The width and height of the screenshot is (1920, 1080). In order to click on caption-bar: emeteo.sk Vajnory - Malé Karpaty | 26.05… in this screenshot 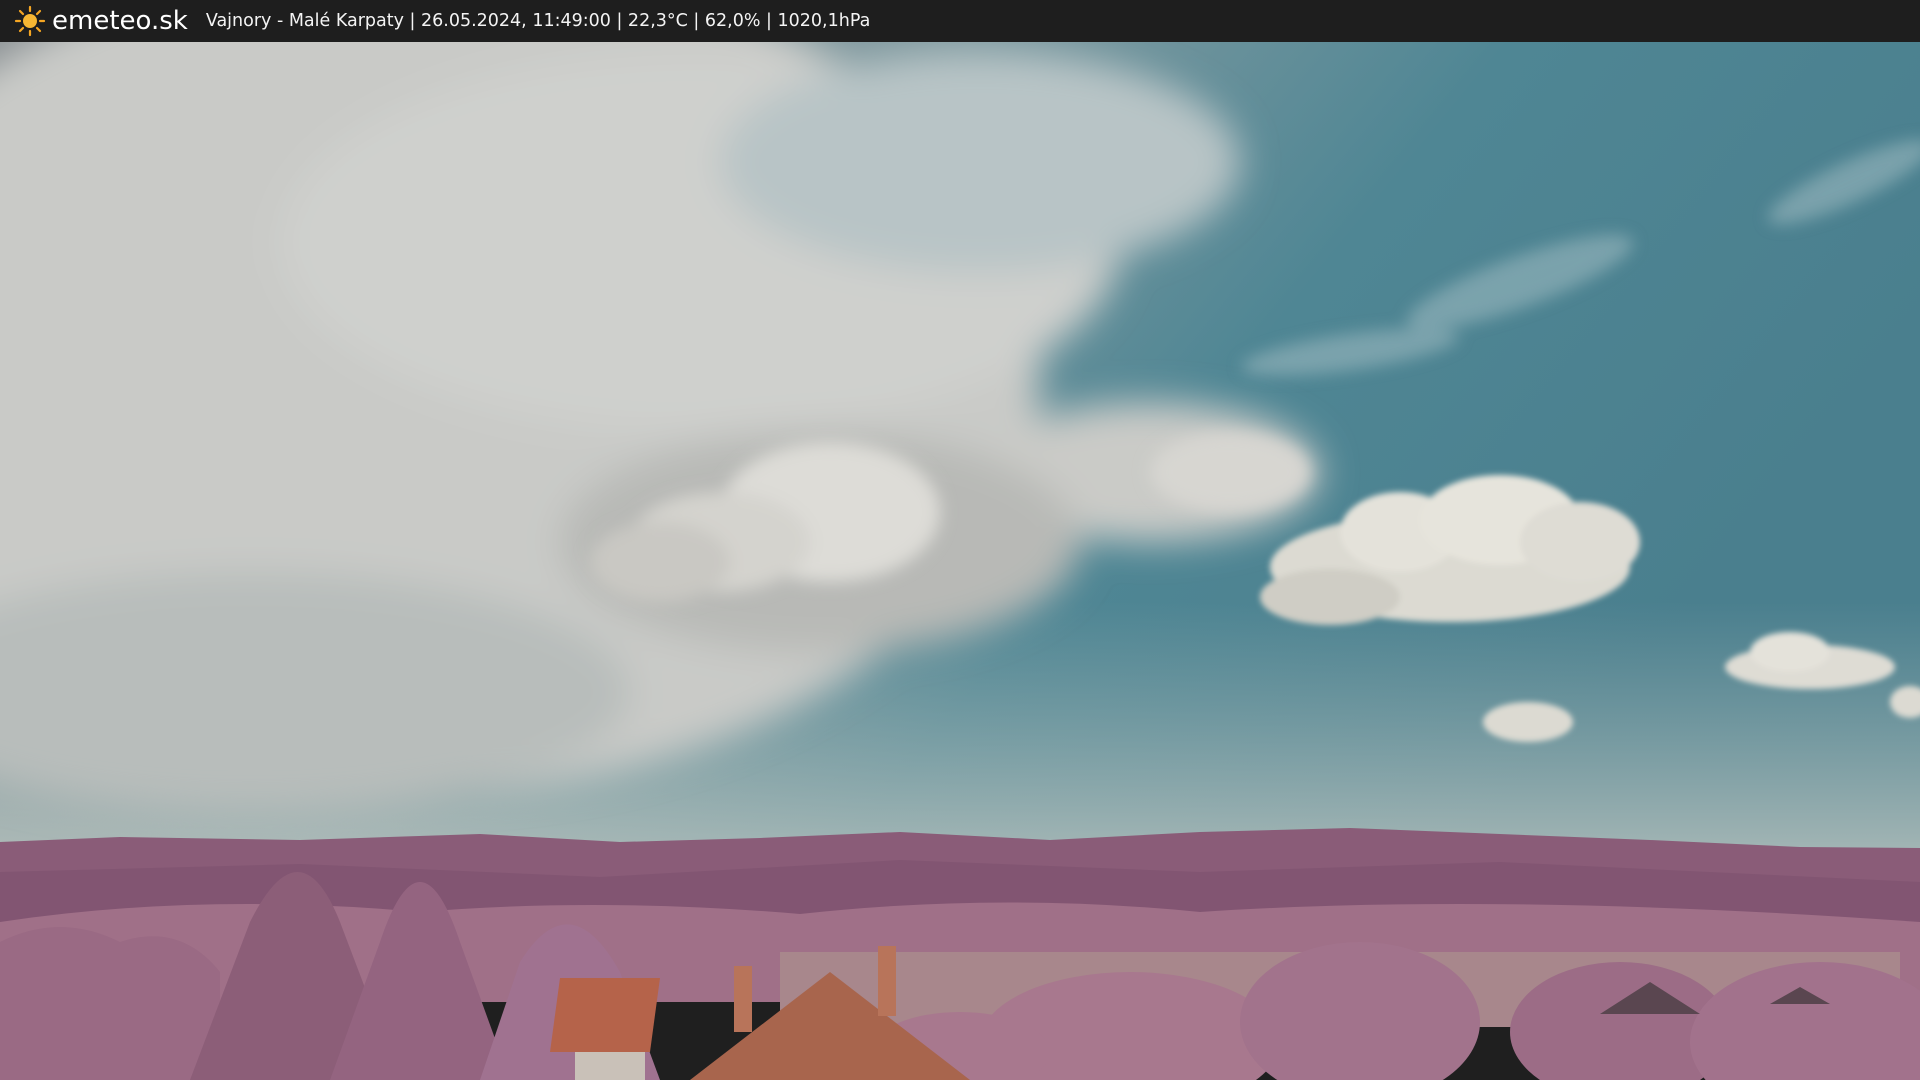, I will do `click(960, 21)`.